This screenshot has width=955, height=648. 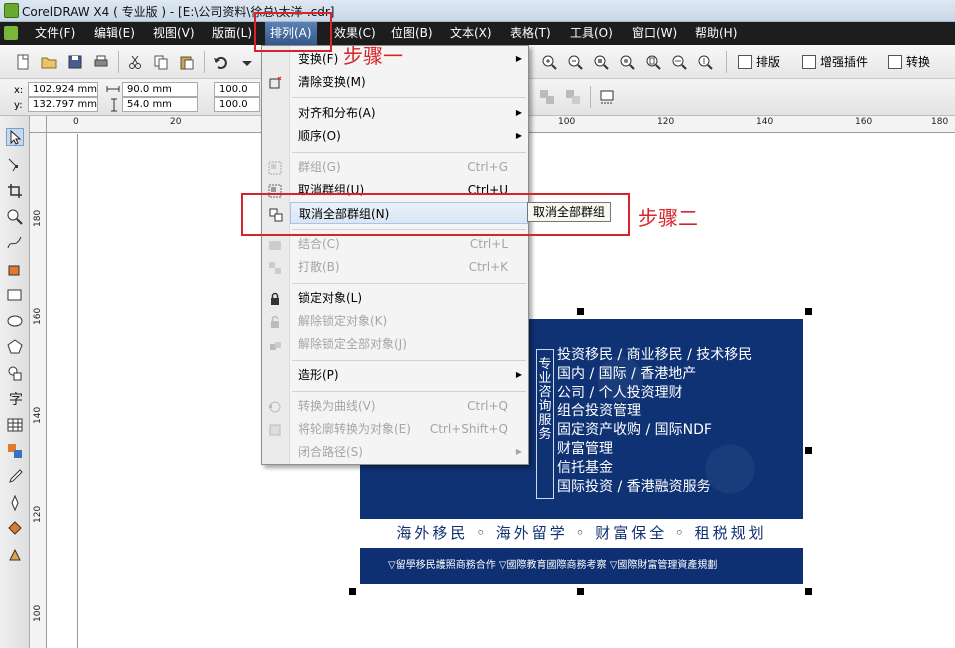 I want to click on menu-table: 表格(T), so click(x=530, y=33).